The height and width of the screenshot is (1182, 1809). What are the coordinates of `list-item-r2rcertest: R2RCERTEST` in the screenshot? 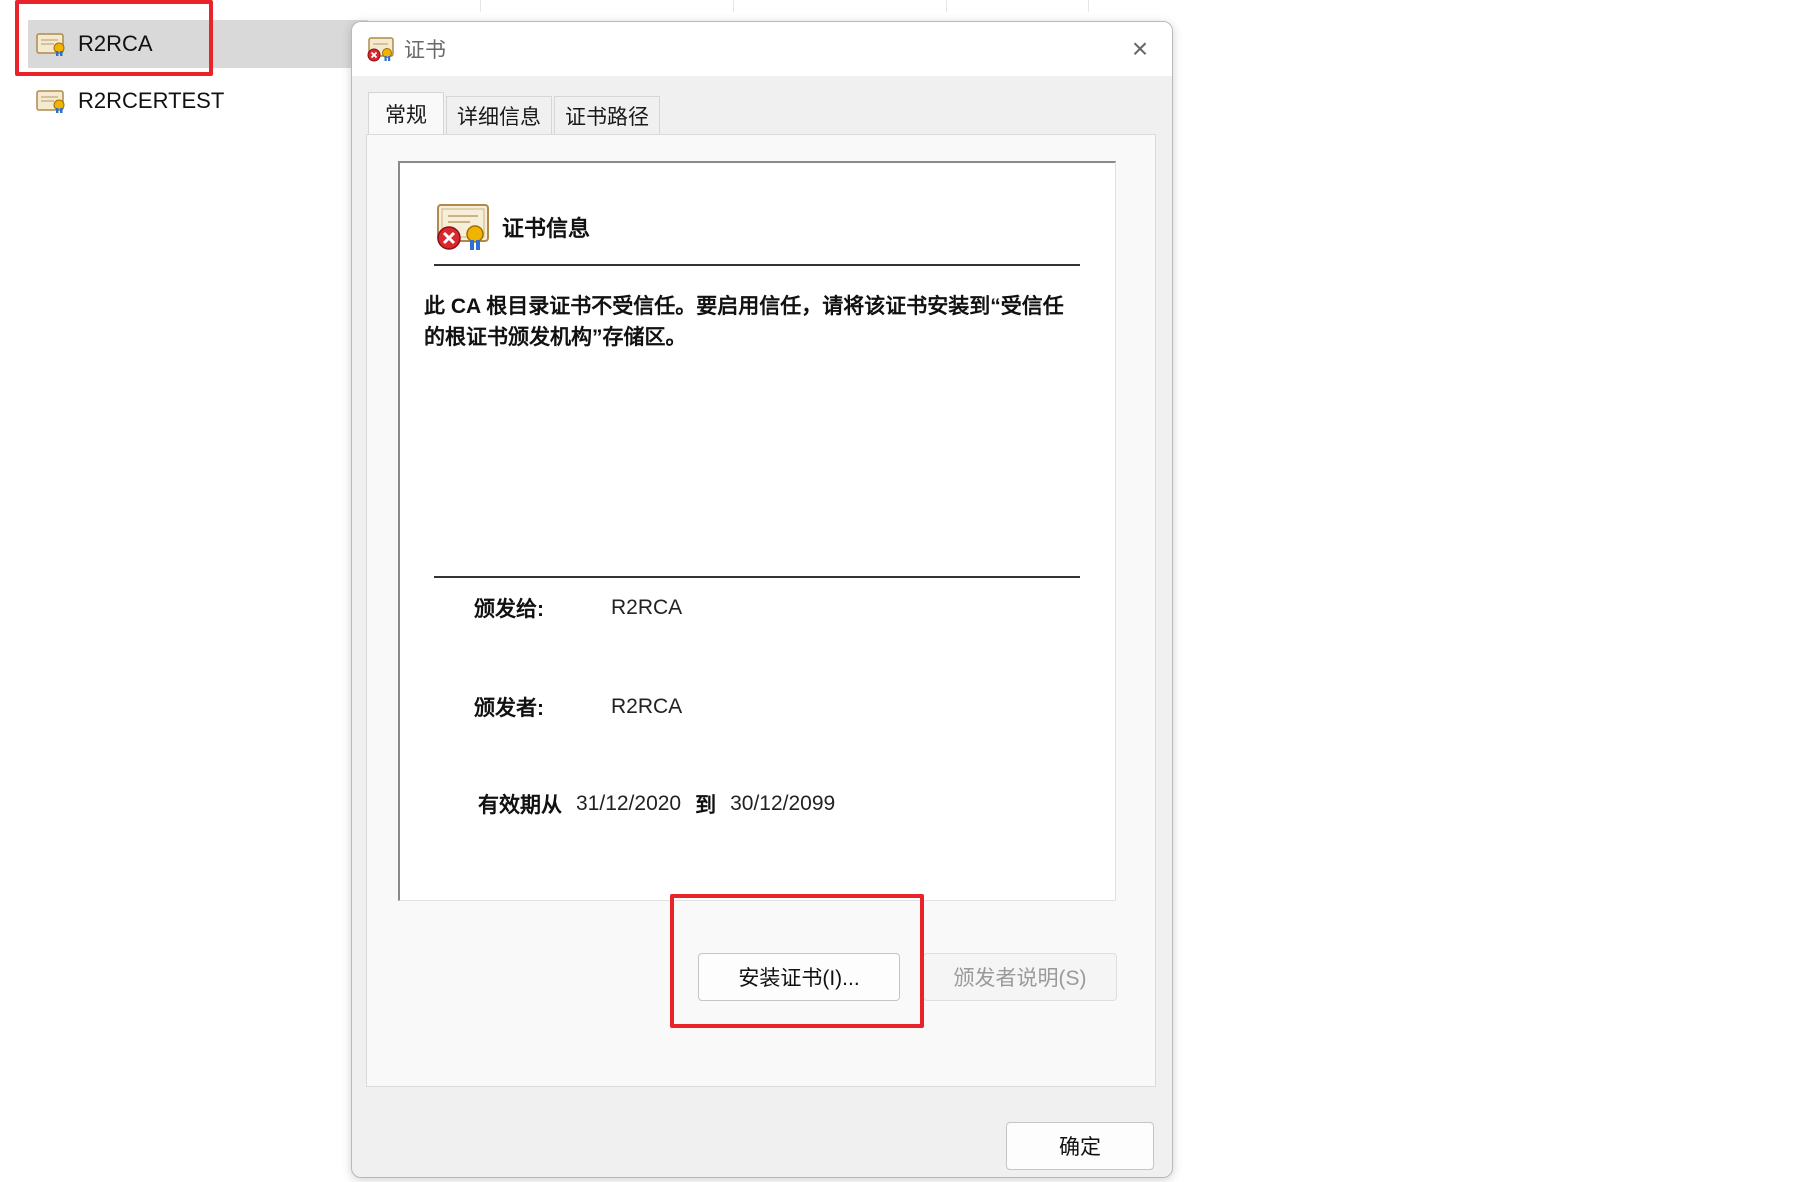 It's located at (126, 101).